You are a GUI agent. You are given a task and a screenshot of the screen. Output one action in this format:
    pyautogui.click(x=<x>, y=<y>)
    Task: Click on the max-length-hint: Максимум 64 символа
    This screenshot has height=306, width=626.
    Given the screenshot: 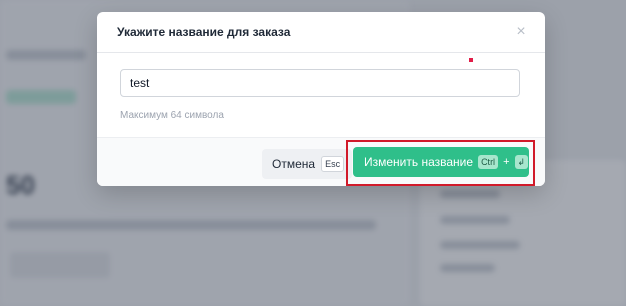 What is the action you would take?
    pyautogui.click(x=172, y=115)
    